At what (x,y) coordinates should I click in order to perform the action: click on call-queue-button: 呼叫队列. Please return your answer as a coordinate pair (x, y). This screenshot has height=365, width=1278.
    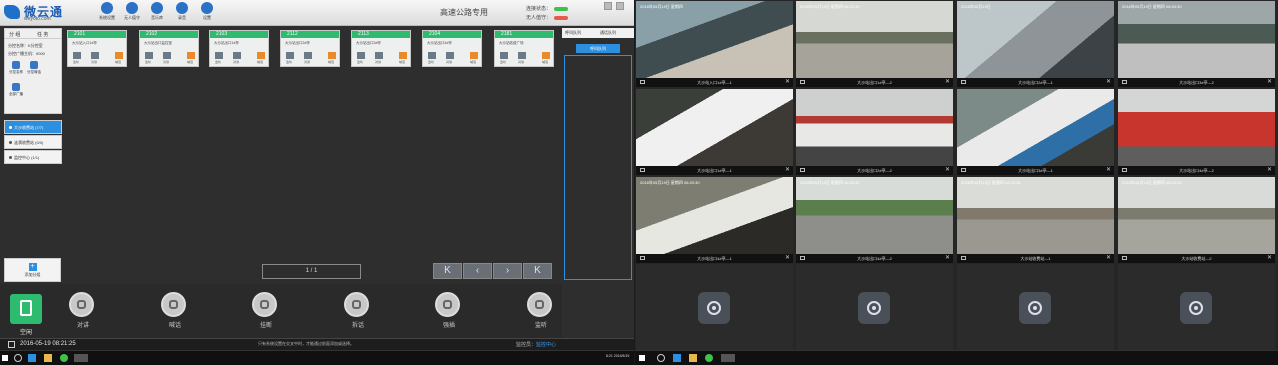
    Looking at the image, I should click on (598, 48).